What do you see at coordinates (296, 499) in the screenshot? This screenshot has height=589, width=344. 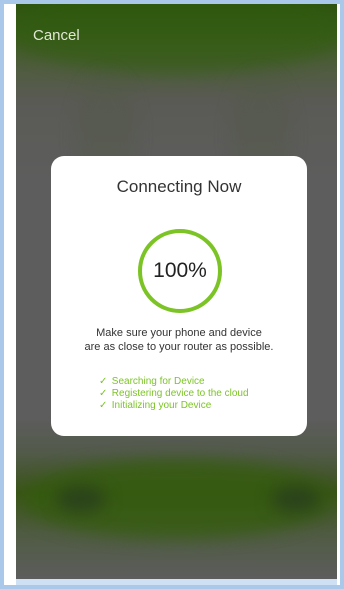 I see `background-blur-dark-right` at bounding box center [296, 499].